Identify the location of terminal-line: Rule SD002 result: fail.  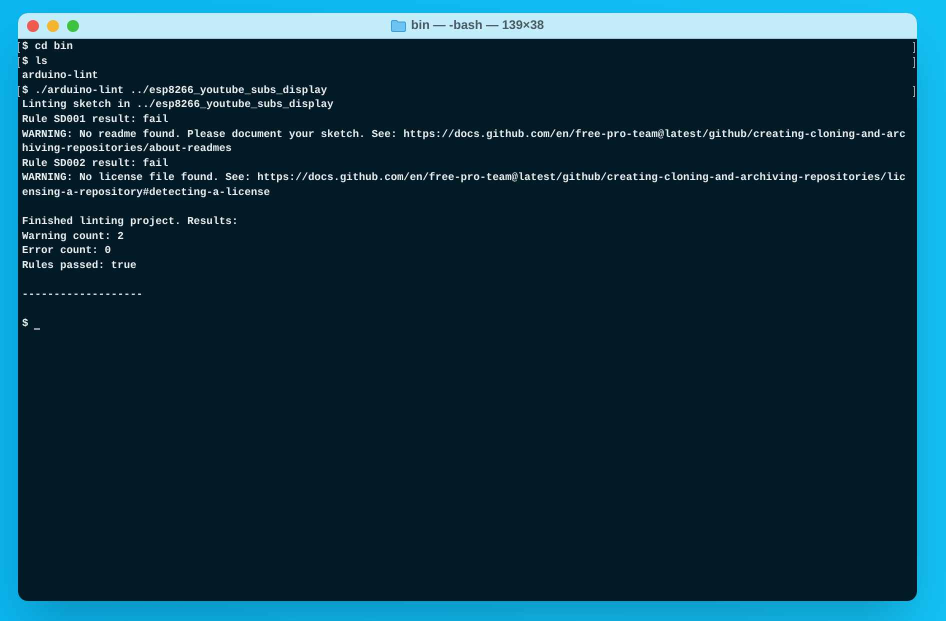
(95, 164).